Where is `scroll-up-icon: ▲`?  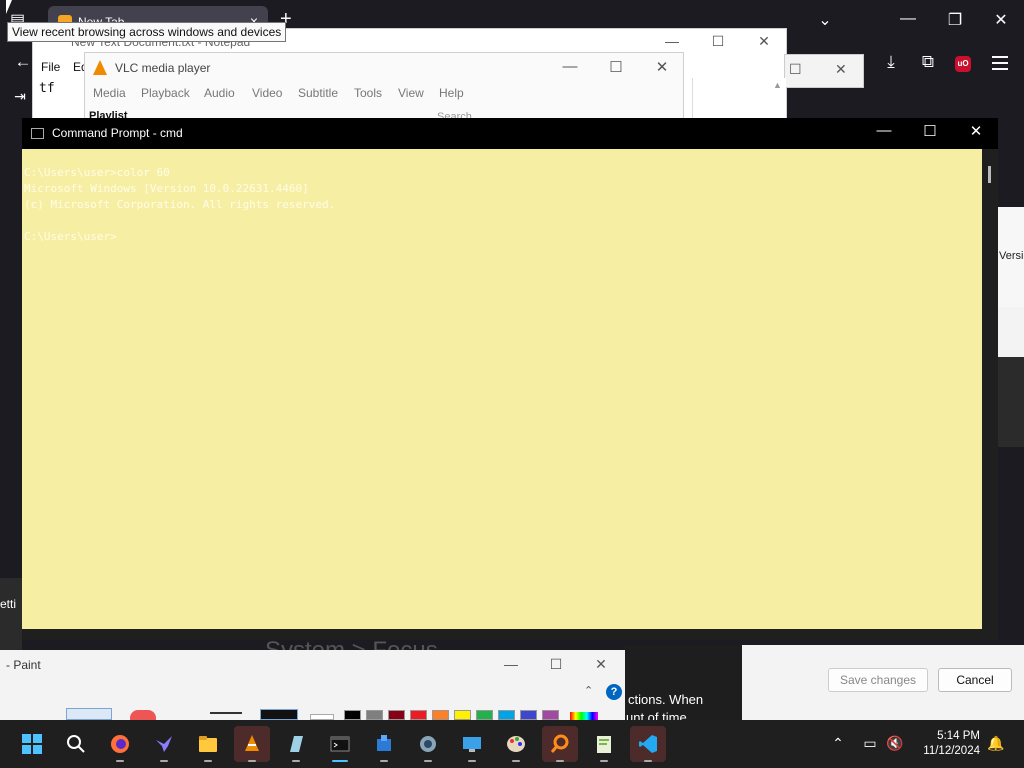 scroll-up-icon: ▲ is located at coordinates (777, 85).